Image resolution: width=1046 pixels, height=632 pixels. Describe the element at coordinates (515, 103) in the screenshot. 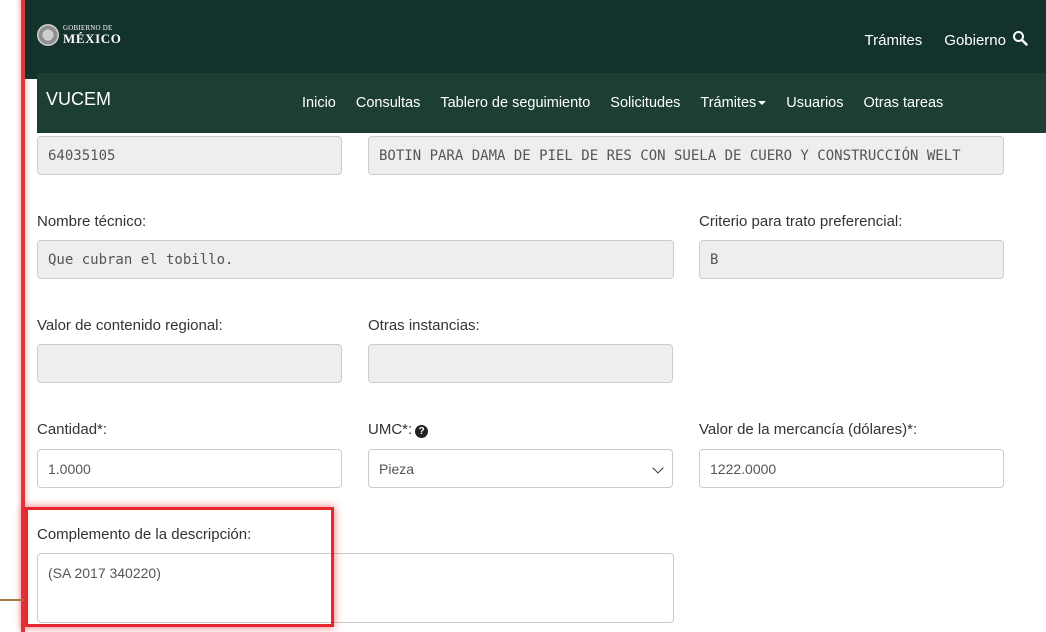

I see `nav-item-tablero: Tablero de seguimiento` at that location.